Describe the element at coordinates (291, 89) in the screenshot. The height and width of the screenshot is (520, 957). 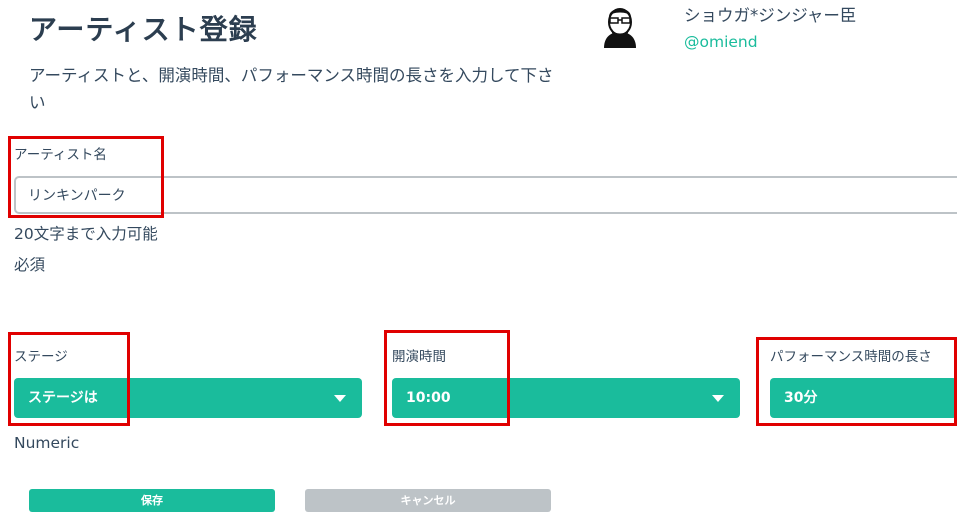
I see `page-description: アーティストと、開演時間、パフォーマンス時間の長さを入力して下さい` at that location.